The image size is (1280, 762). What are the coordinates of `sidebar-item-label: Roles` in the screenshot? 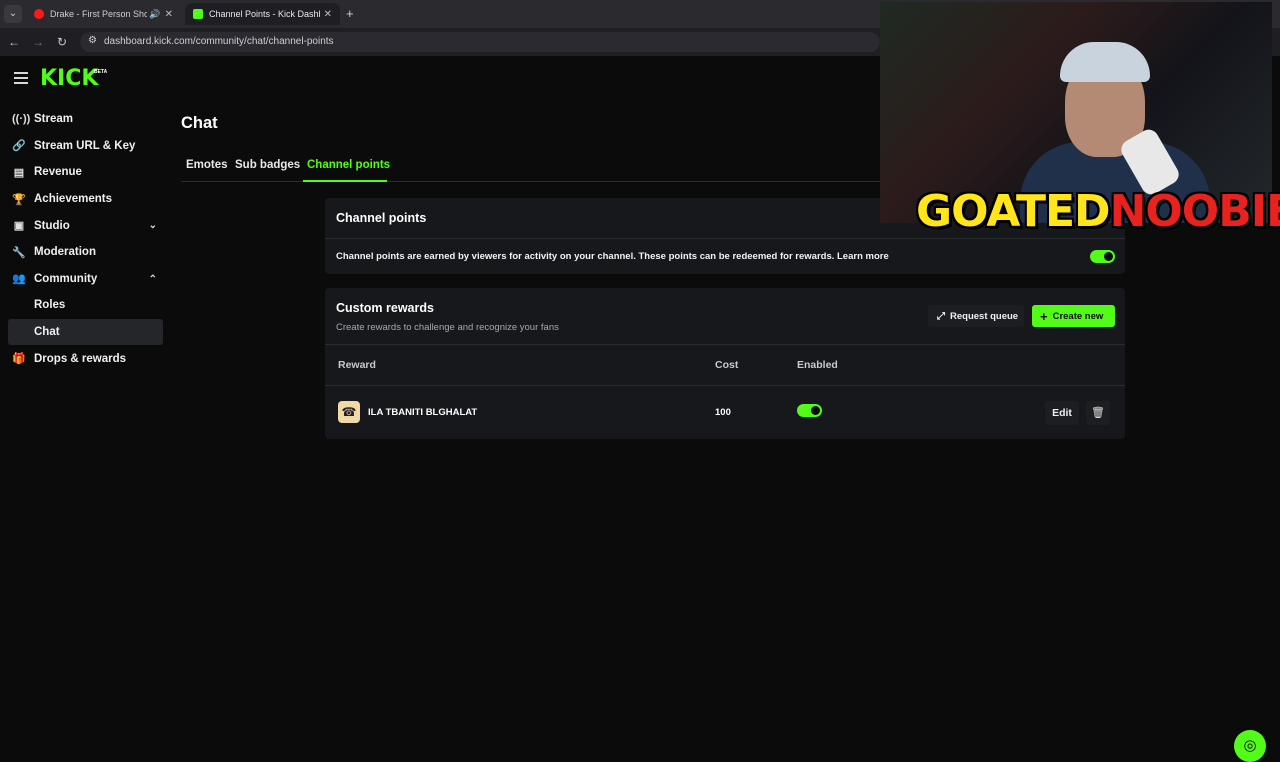 It's located at (50, 305).